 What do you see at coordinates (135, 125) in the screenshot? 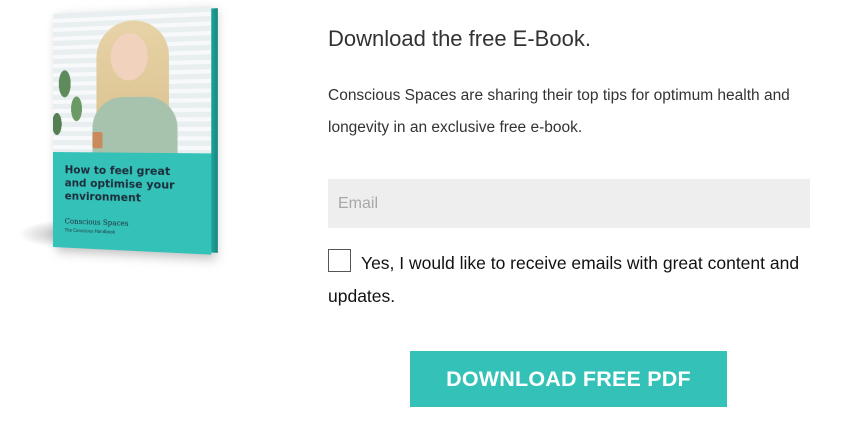
I see `woman-shirt-graphic` at bounding box center [135, 125].